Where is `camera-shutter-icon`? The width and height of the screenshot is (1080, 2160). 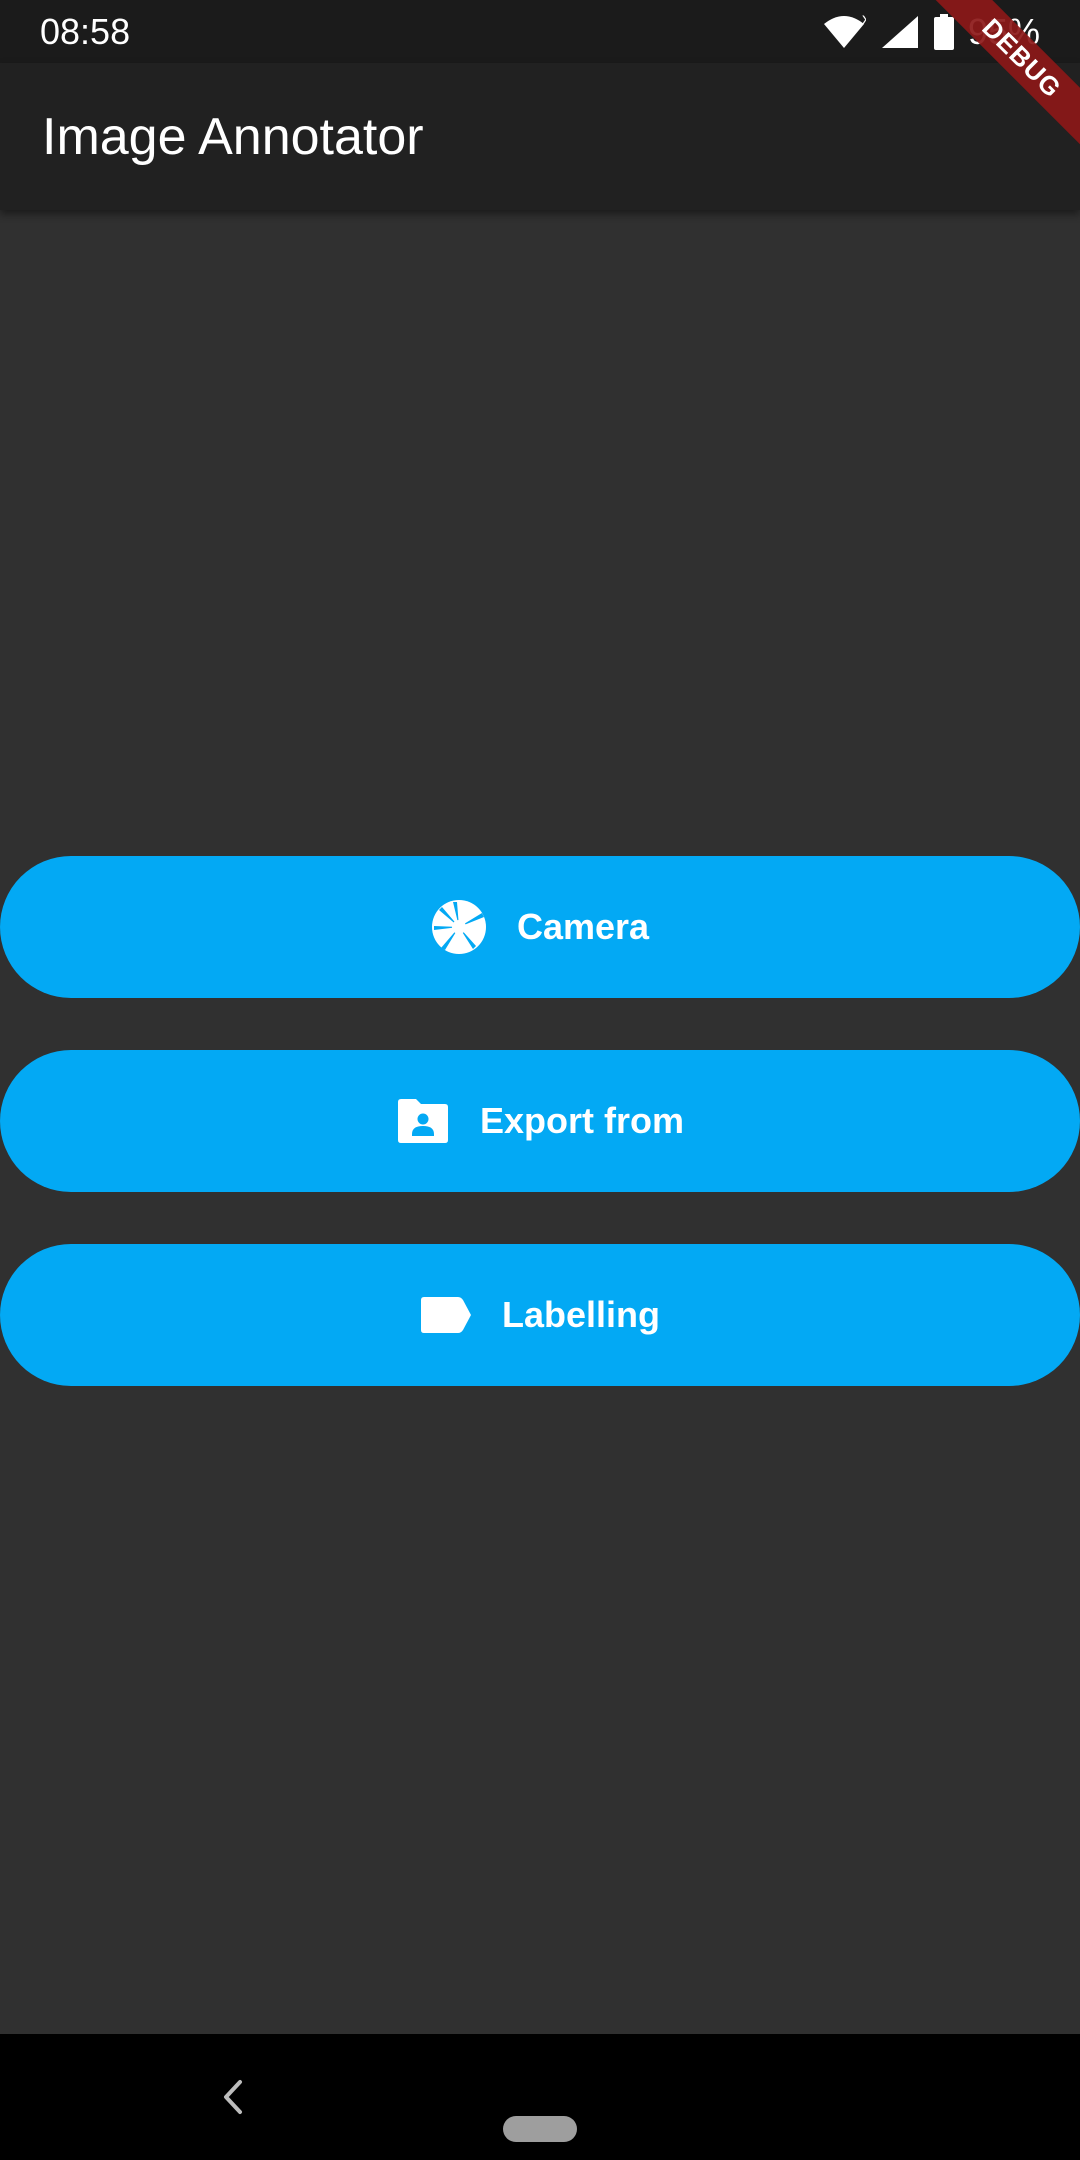 camera-shutter-icon is located at coordinates (459, 927).